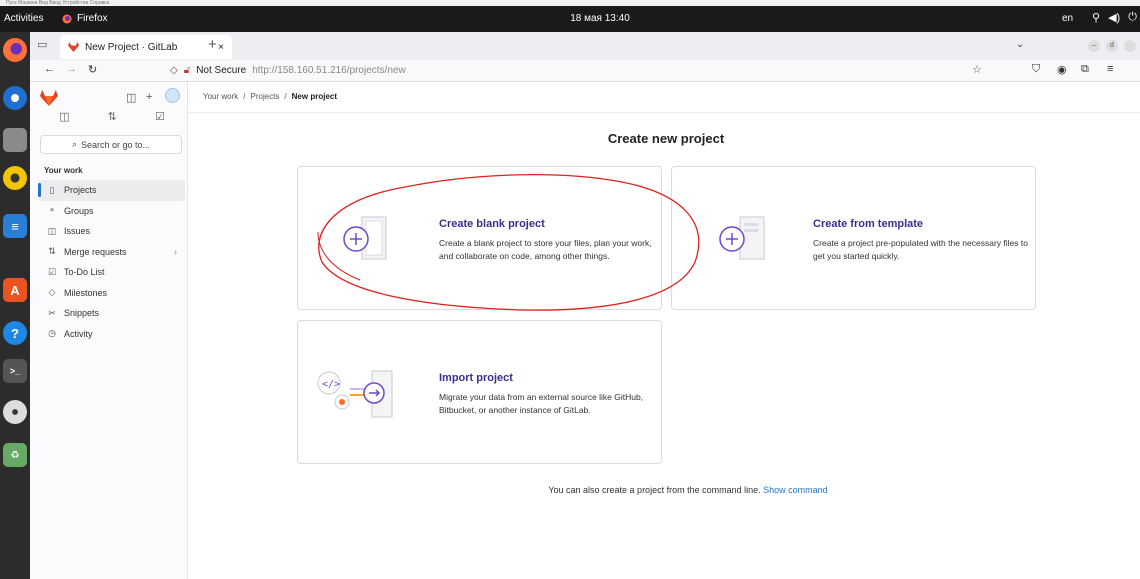  Describe the element at coordinates (52, 210) in the screenshot. I see `group-icon: ⚬` at that location.